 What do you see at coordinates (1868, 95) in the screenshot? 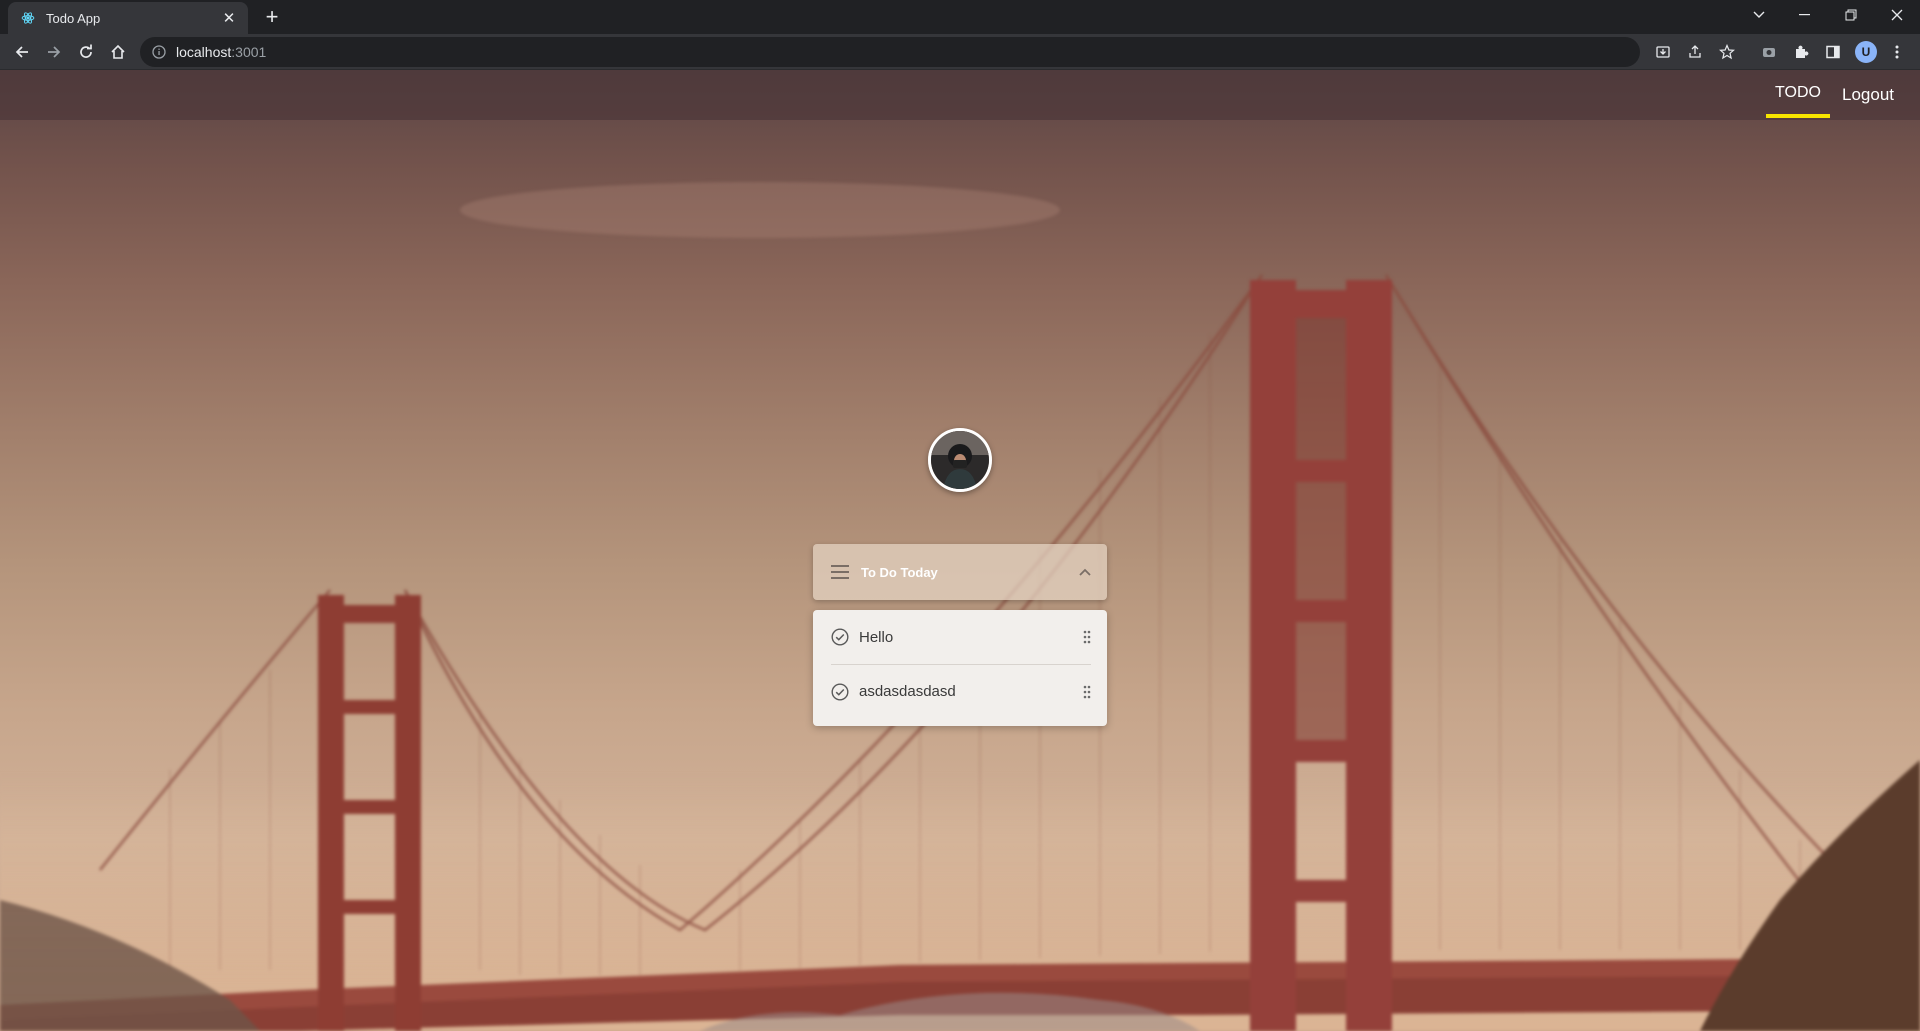
I see `logout-link: Logout` at bounding box center [1868, 95].